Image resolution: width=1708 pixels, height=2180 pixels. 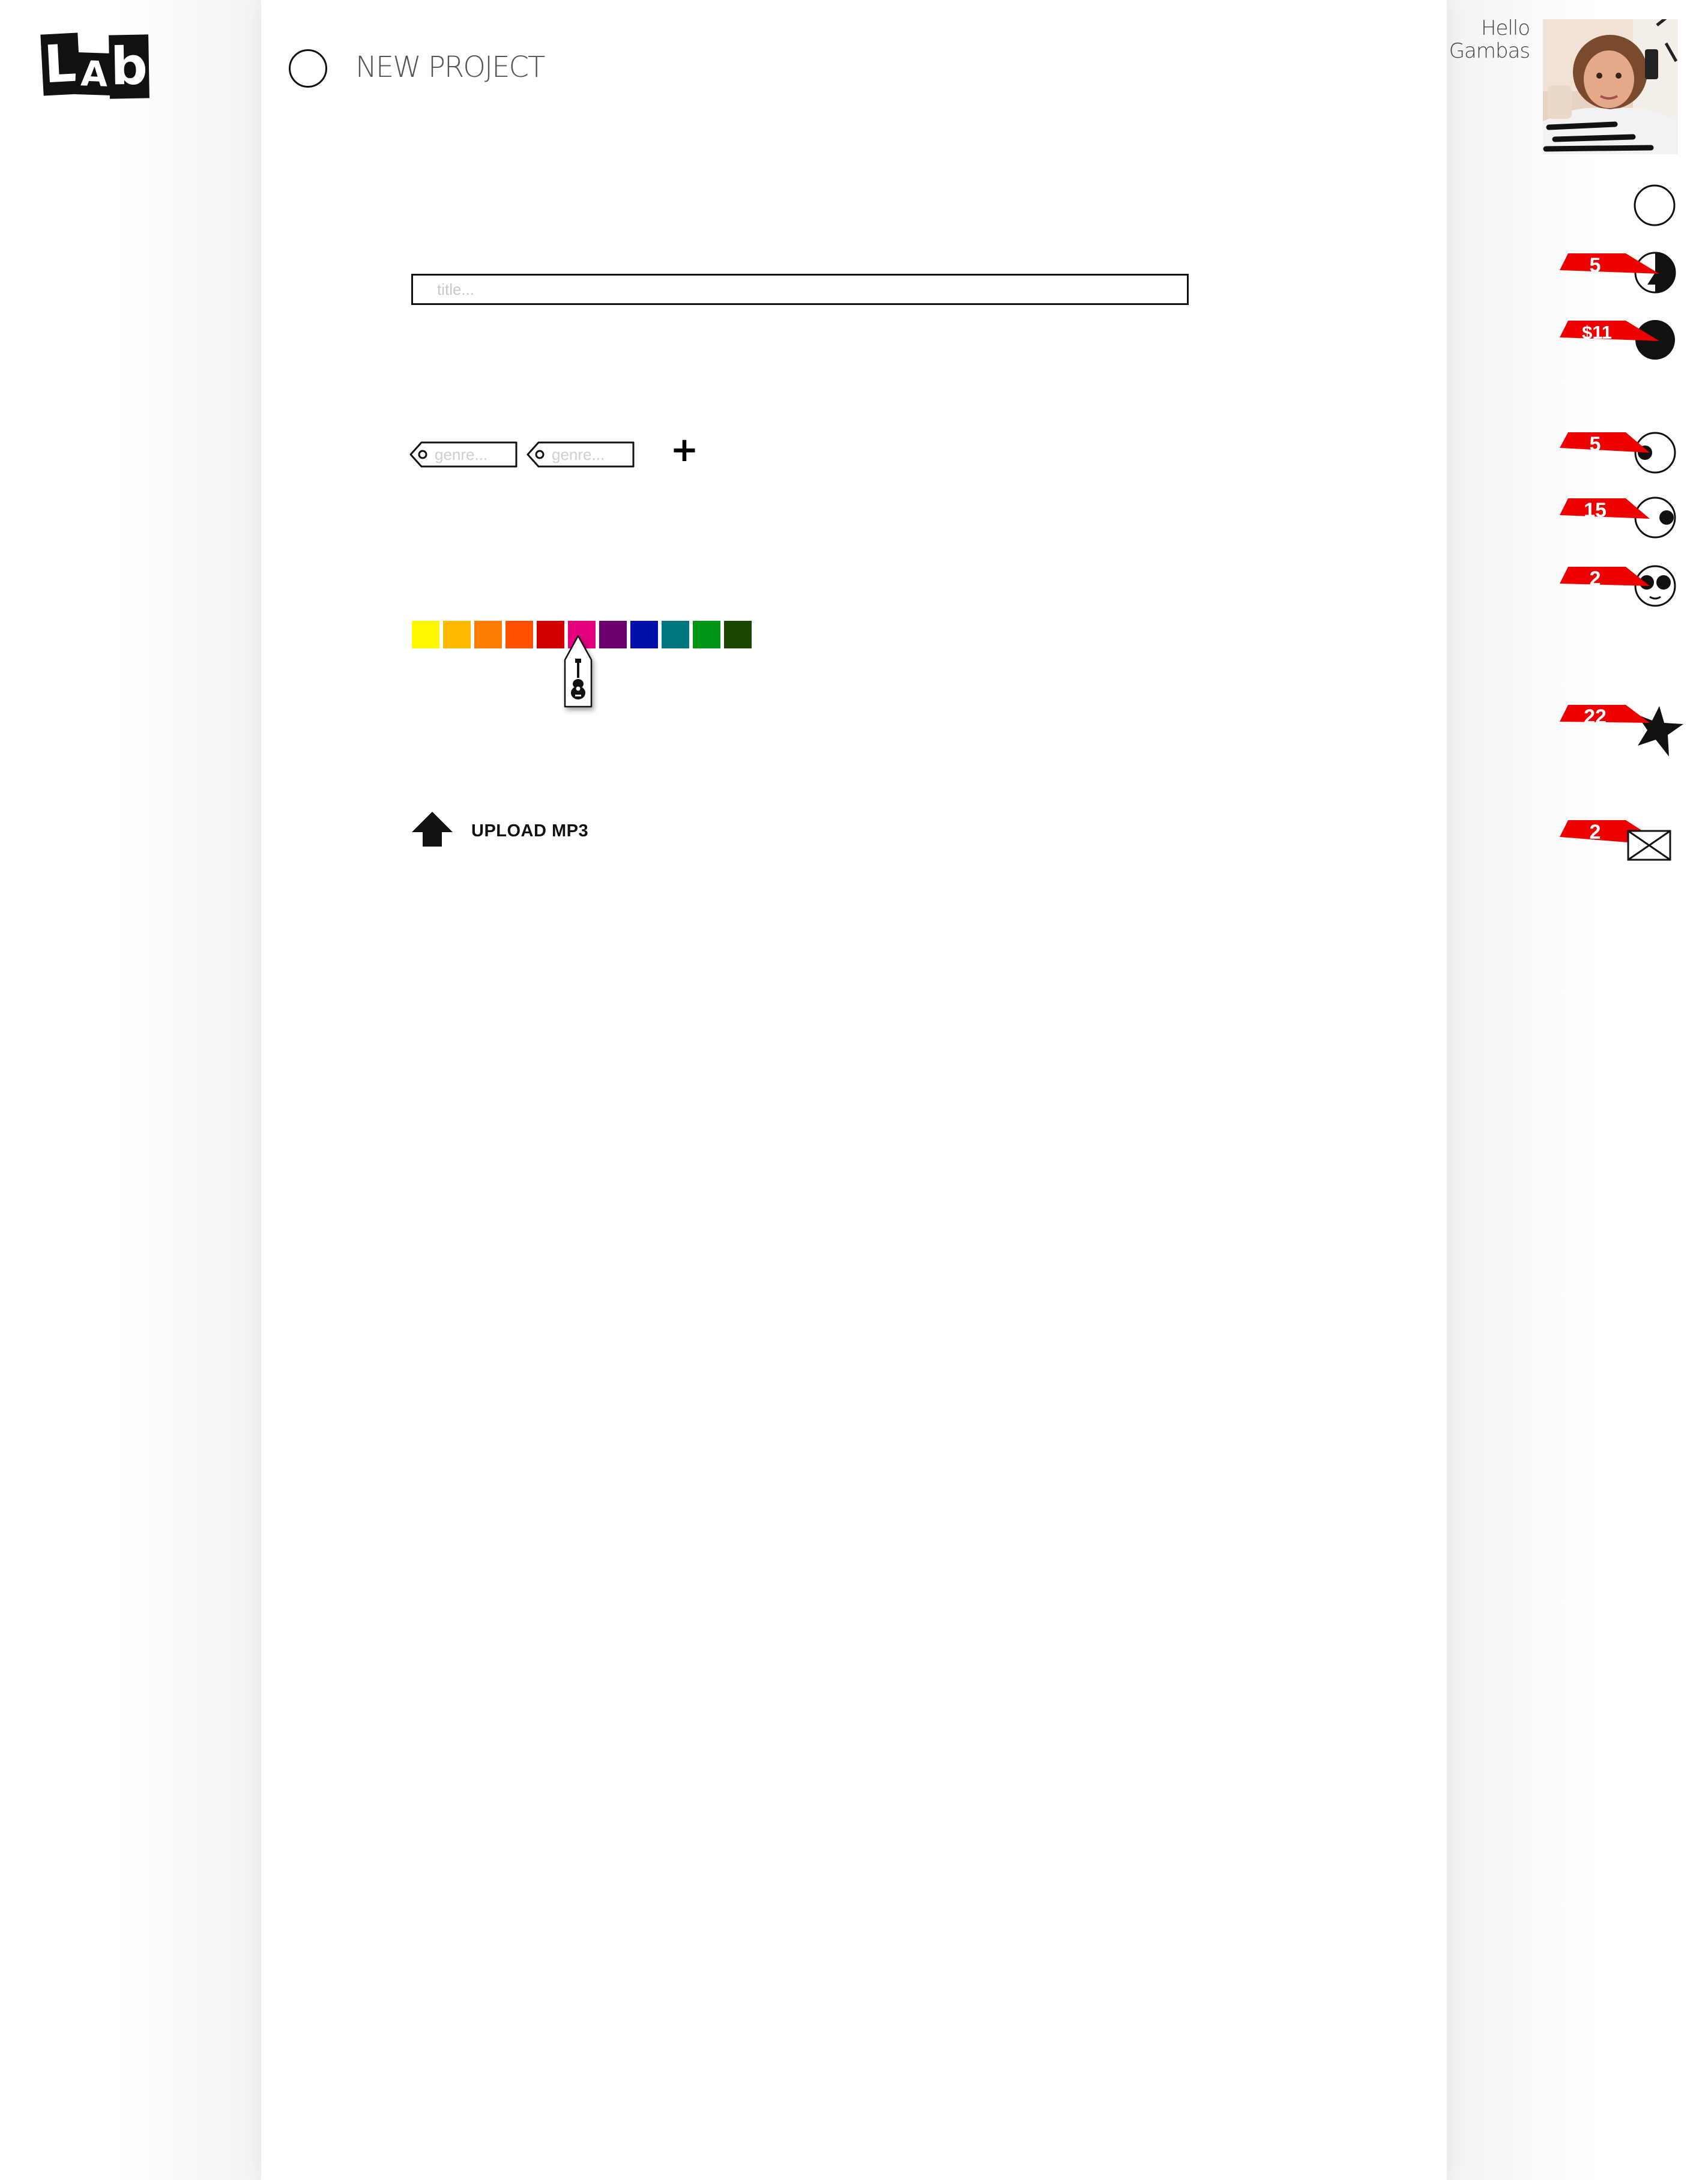 What do you see at coordinates (1595, 717) in the screenshot?
I see `status-badge-star: 22` at bounding box center [1595, 717].